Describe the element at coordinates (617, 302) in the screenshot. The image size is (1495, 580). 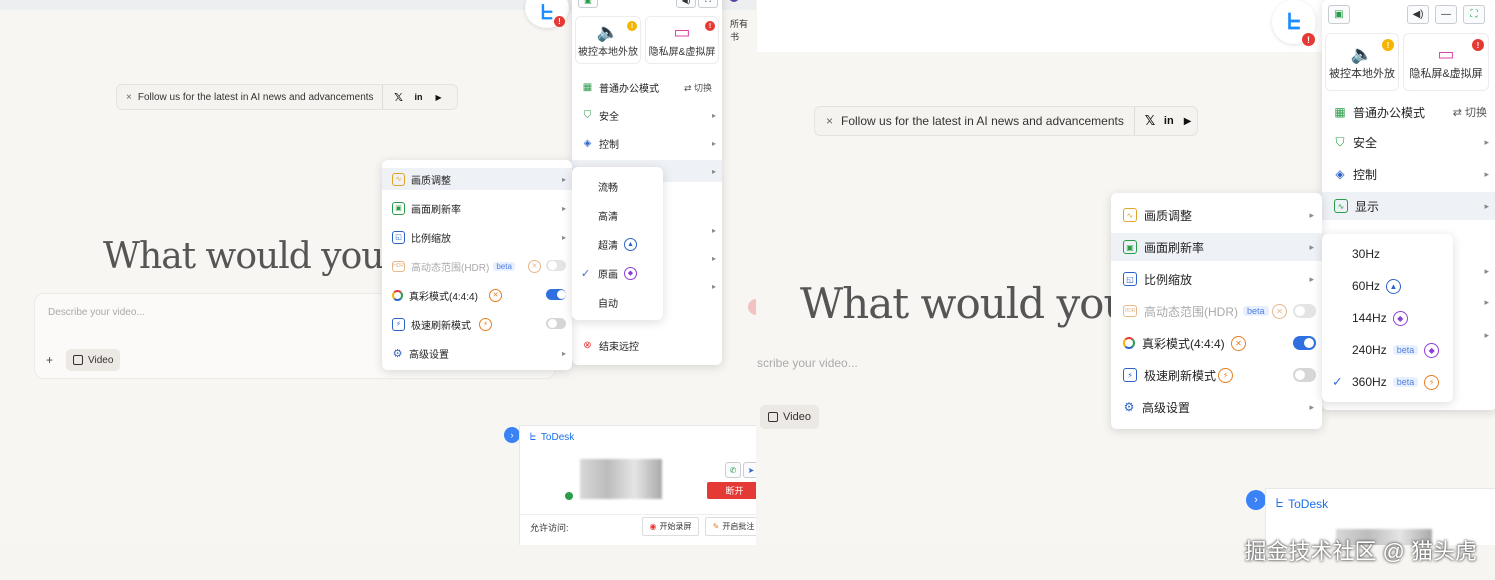
I see `quality-option: 自动` at that location.